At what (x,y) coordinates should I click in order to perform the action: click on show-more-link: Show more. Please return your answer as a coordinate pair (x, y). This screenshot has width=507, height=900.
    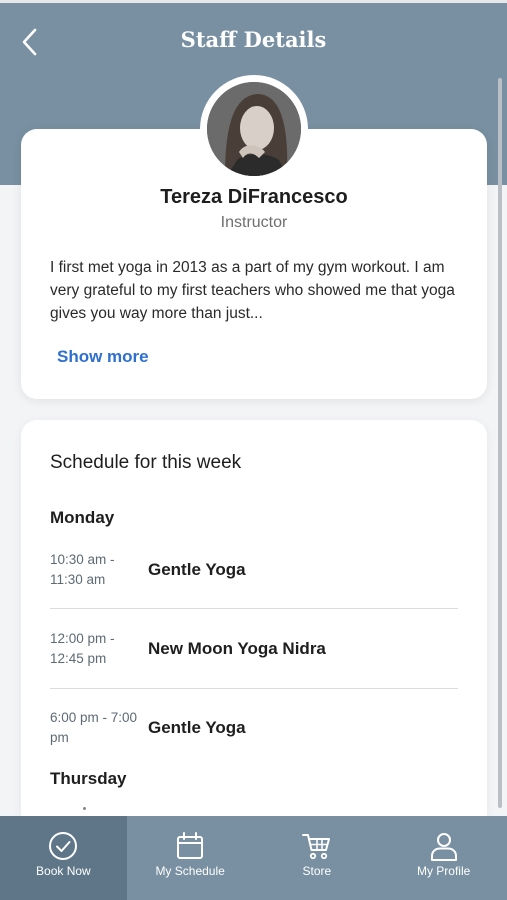
    Looking at the image, I should click on (103, 357).